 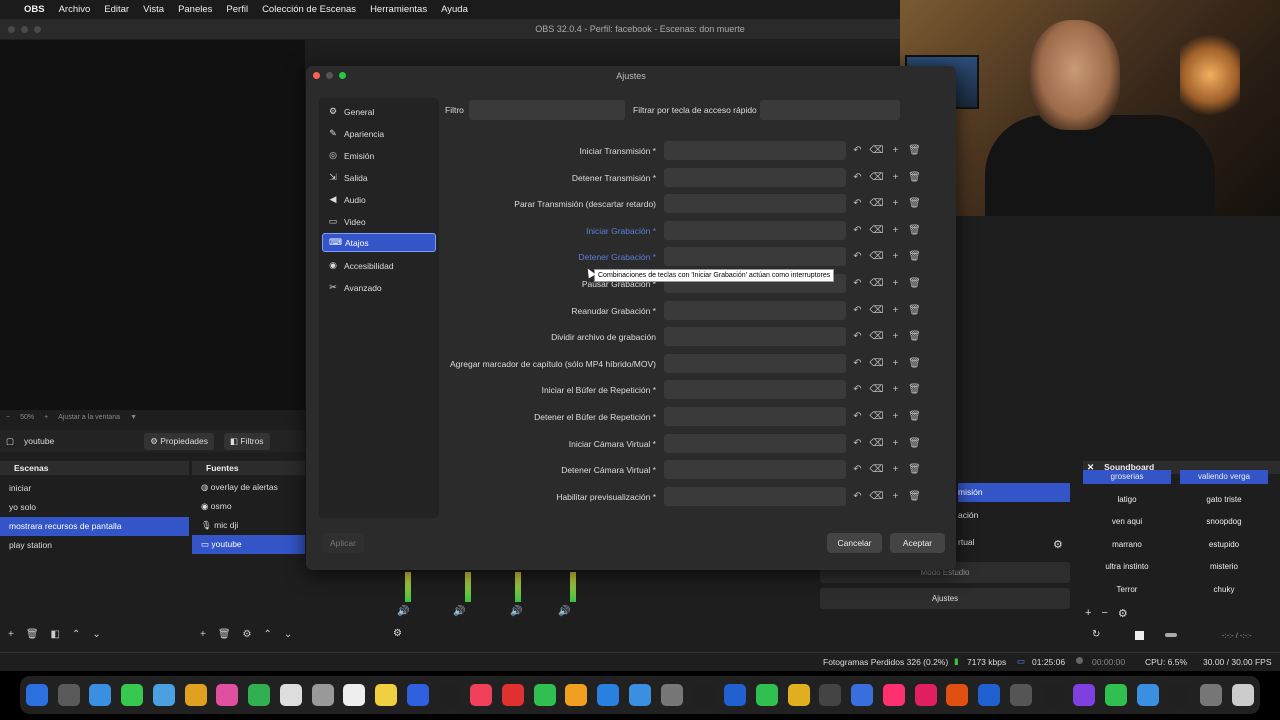 What do you see at coordinates (968, 515) in the screenshot?
I see `control-label: ación` at bounding box center [968, 515].